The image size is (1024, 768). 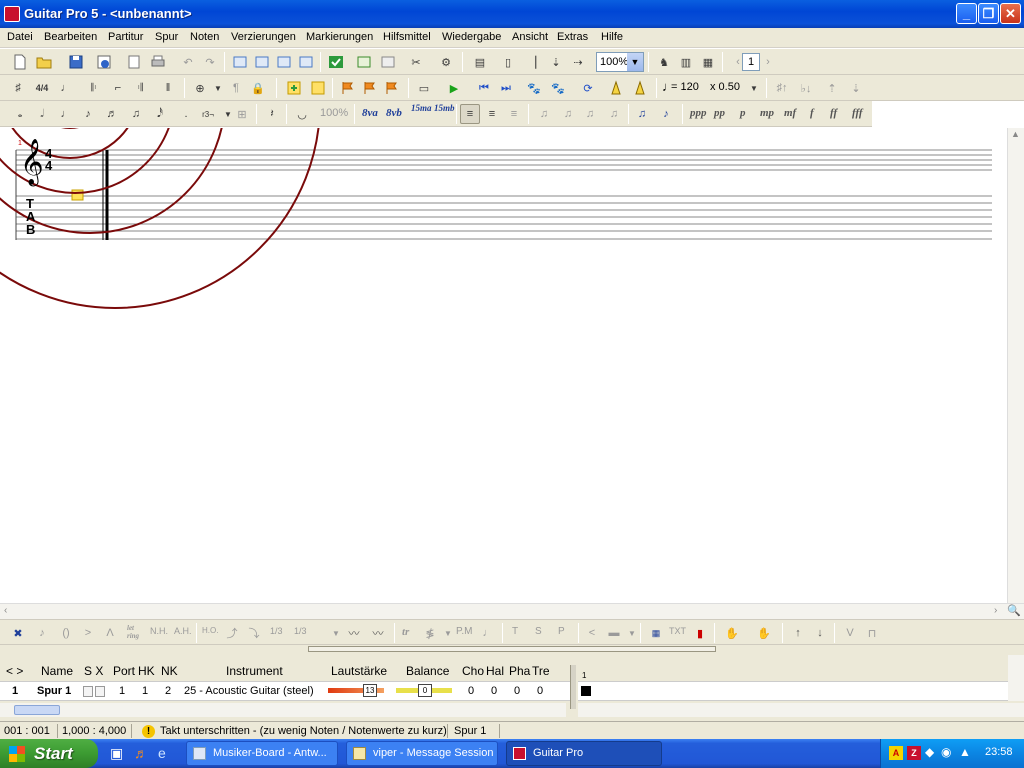 I want to click on lock-icon: 🔒, so click(x=258, y=88).